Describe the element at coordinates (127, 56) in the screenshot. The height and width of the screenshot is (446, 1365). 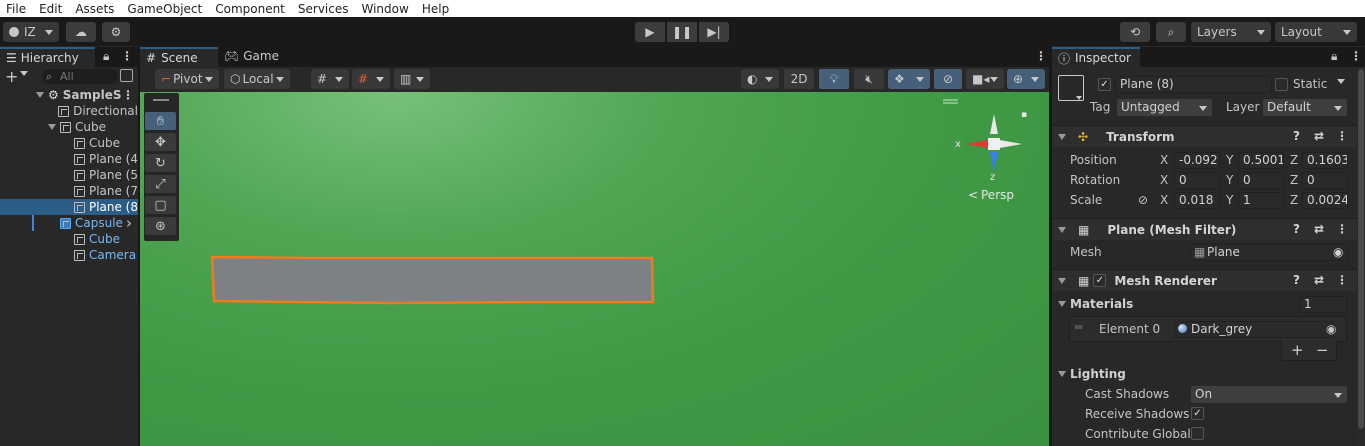
I see `more-options-icon: ⋮` at that location.